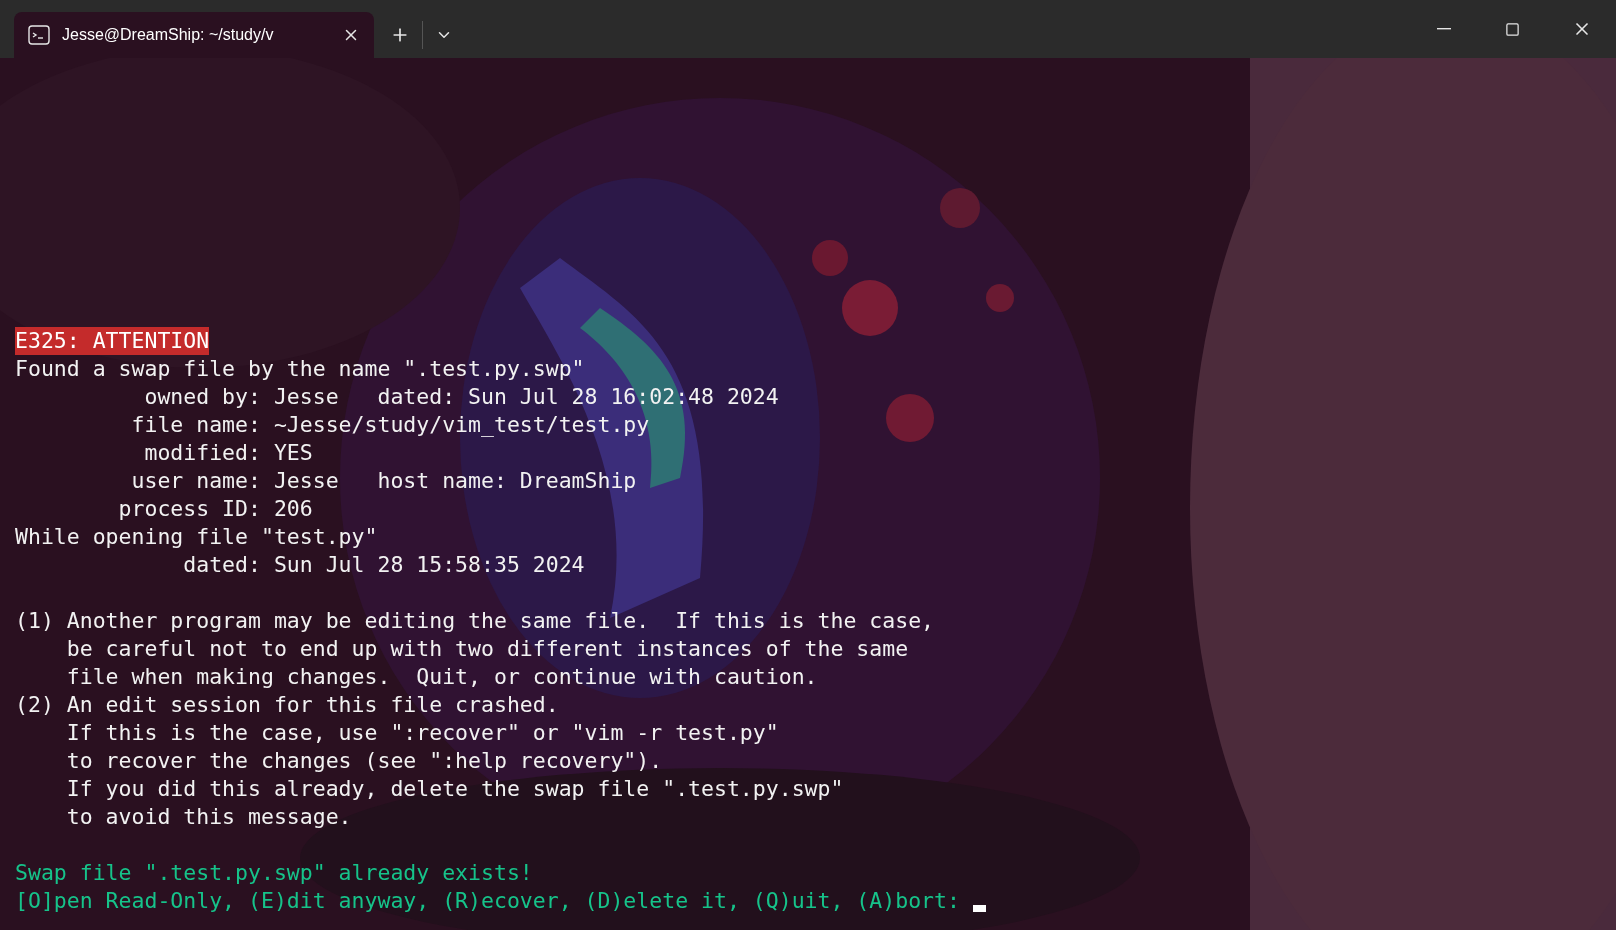  I want to click on terminal-line: (1) Another program may be editing the same file. If this is the case,, so click(475, 621).